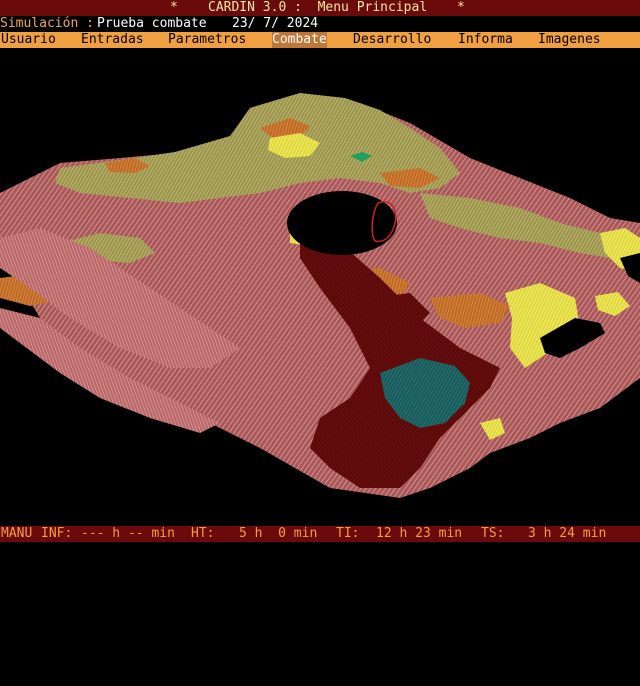 Image resolution: width=640 pixels, height=686 pixels. I want to click on menu-item-parametros: Parametros, so click(207, 40).